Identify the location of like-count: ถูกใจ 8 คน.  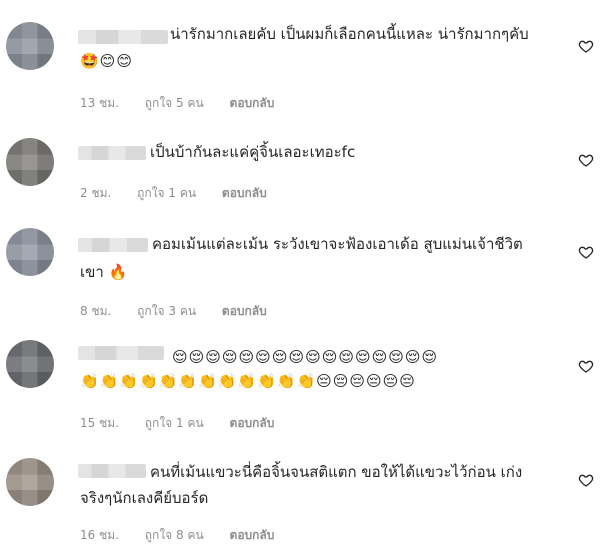
(174, 535).